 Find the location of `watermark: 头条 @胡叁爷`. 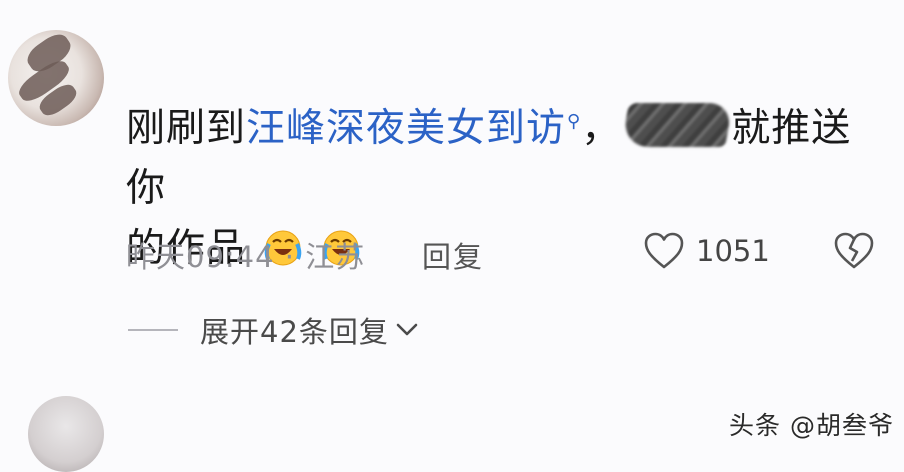

watermark: 头条 @胡叁爷 is located at coordinates (811, 425).